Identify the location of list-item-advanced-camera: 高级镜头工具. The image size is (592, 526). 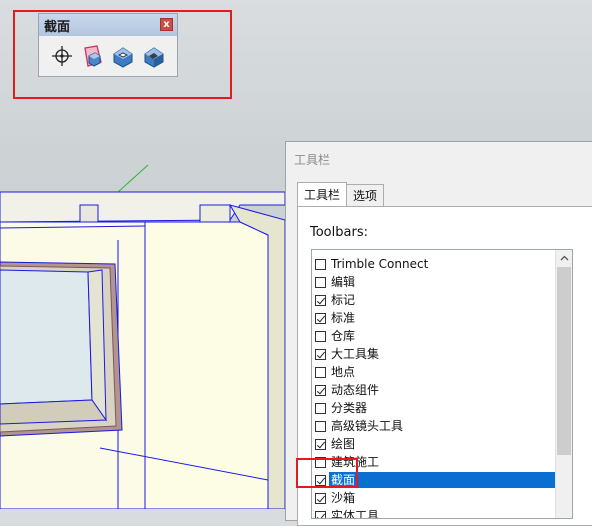
(435, 426).